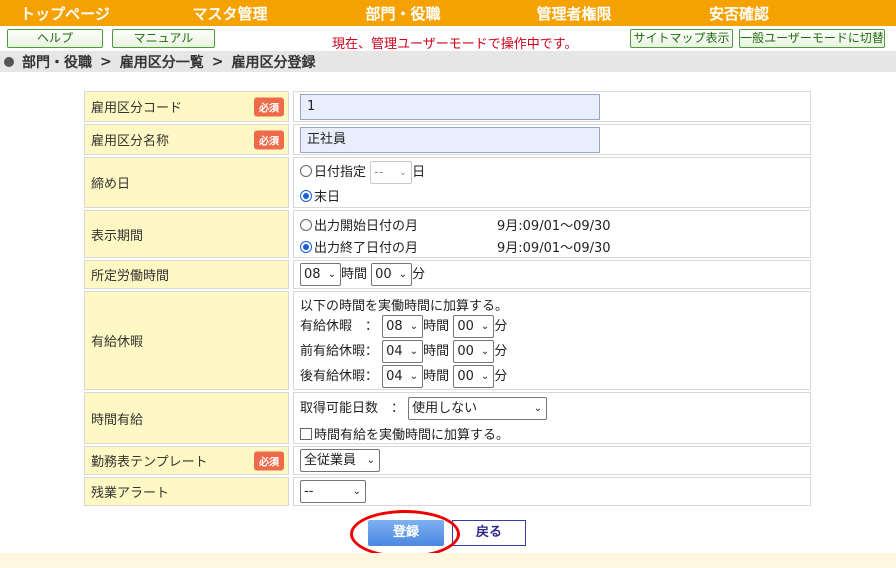  I want to click on help-button: ヘルプ, so click(55, 38).